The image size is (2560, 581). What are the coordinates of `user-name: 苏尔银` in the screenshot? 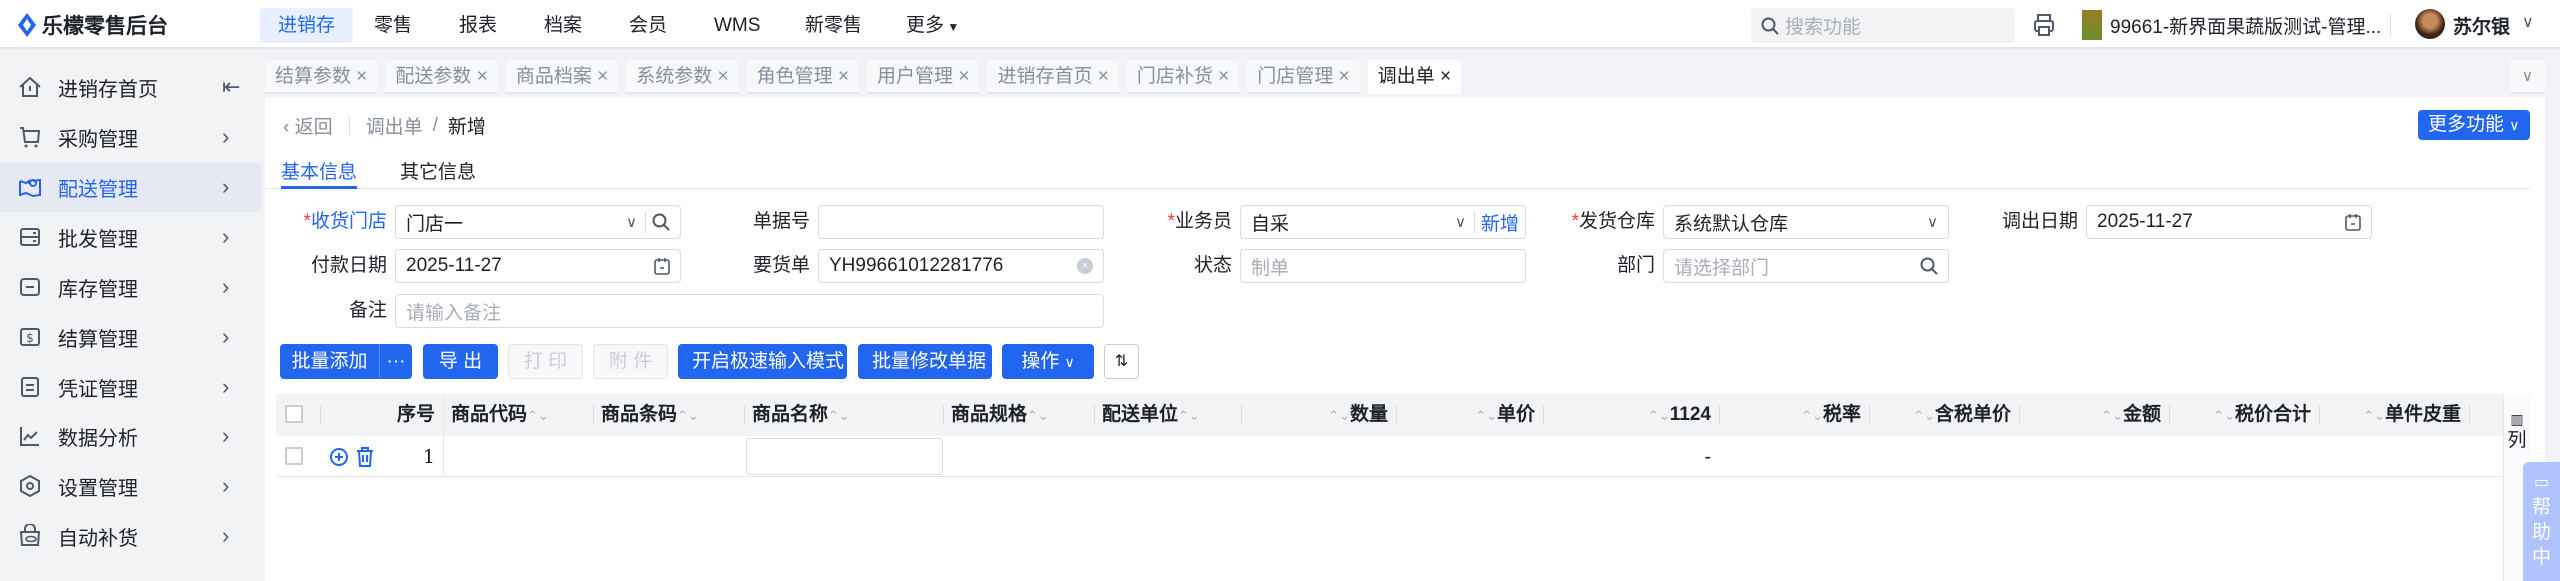 It's located at (2481, 25).